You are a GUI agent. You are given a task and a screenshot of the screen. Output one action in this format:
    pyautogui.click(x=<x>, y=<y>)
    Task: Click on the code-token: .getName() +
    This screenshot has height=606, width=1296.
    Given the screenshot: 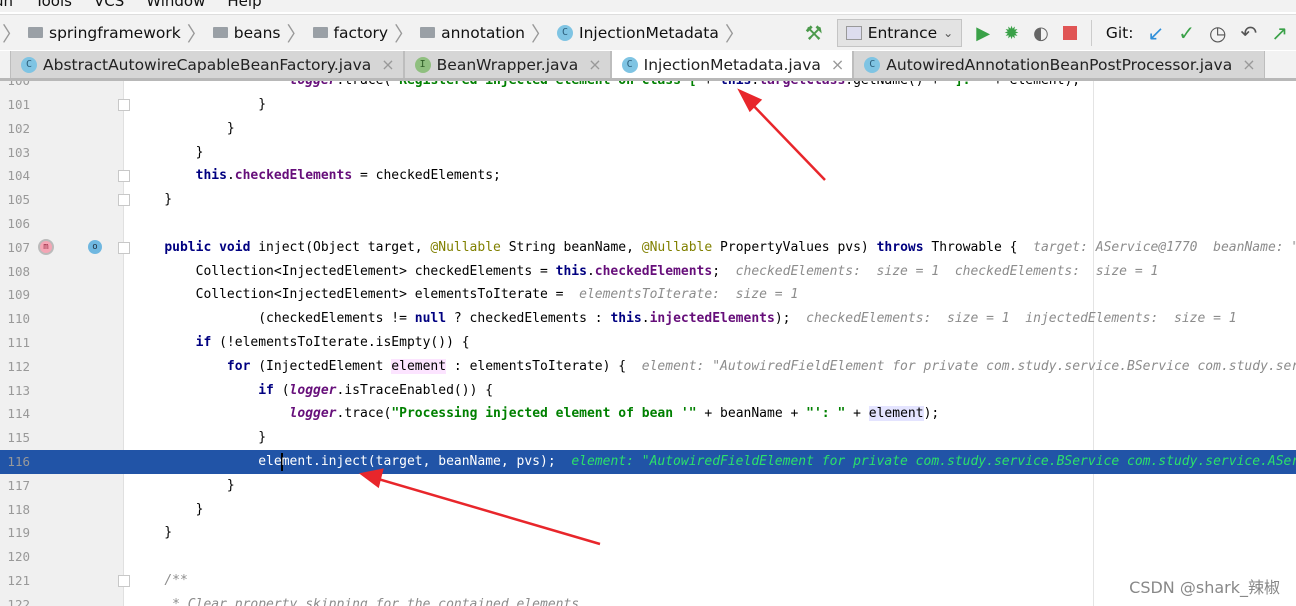 What is the action you would take?
    pyautogui.click(x=896, y=84)
    